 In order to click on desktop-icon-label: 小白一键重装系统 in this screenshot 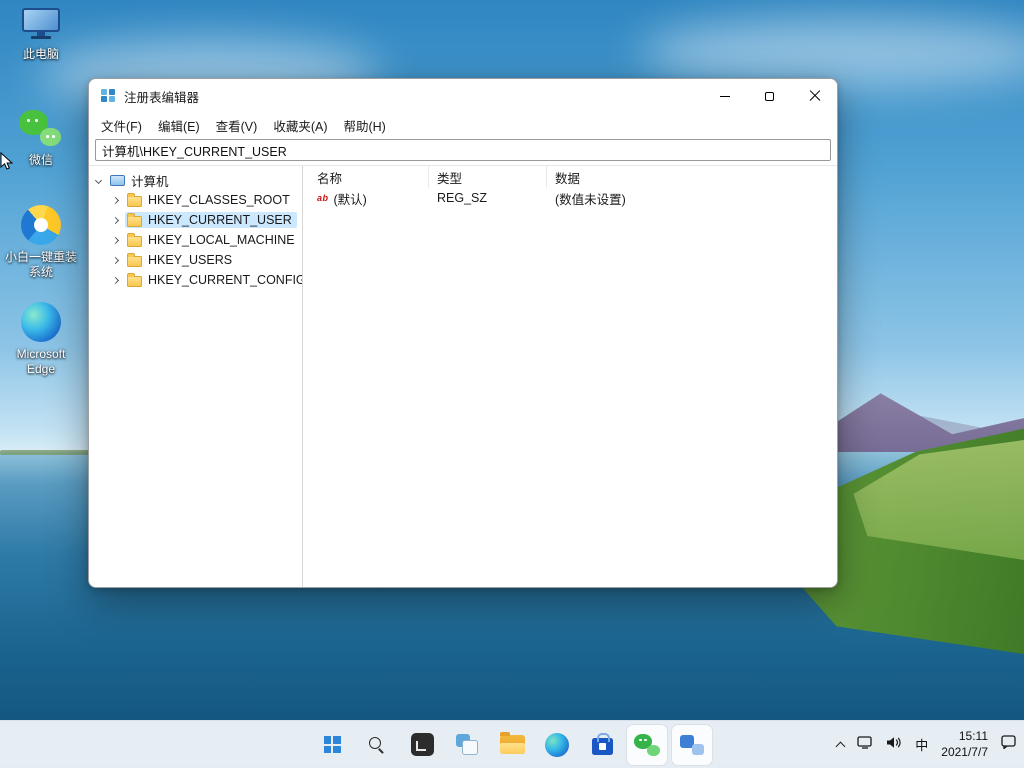, I will do `click(40, 264)`.